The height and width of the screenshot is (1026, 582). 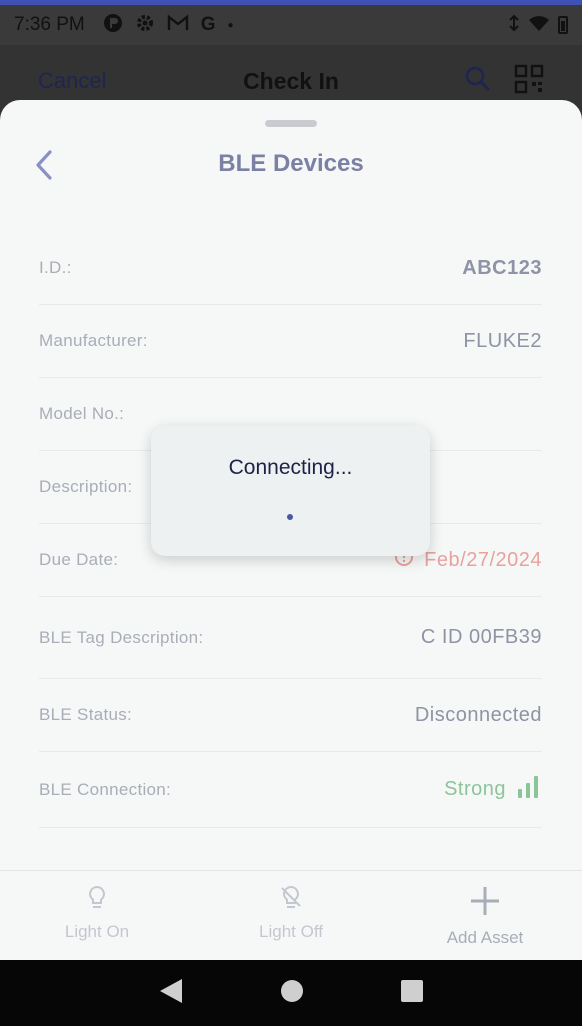 What do you see at coordinates (86, 714) in the screenshot?
I see `row-label: BLE Status:` at bounding box center [86, 714].